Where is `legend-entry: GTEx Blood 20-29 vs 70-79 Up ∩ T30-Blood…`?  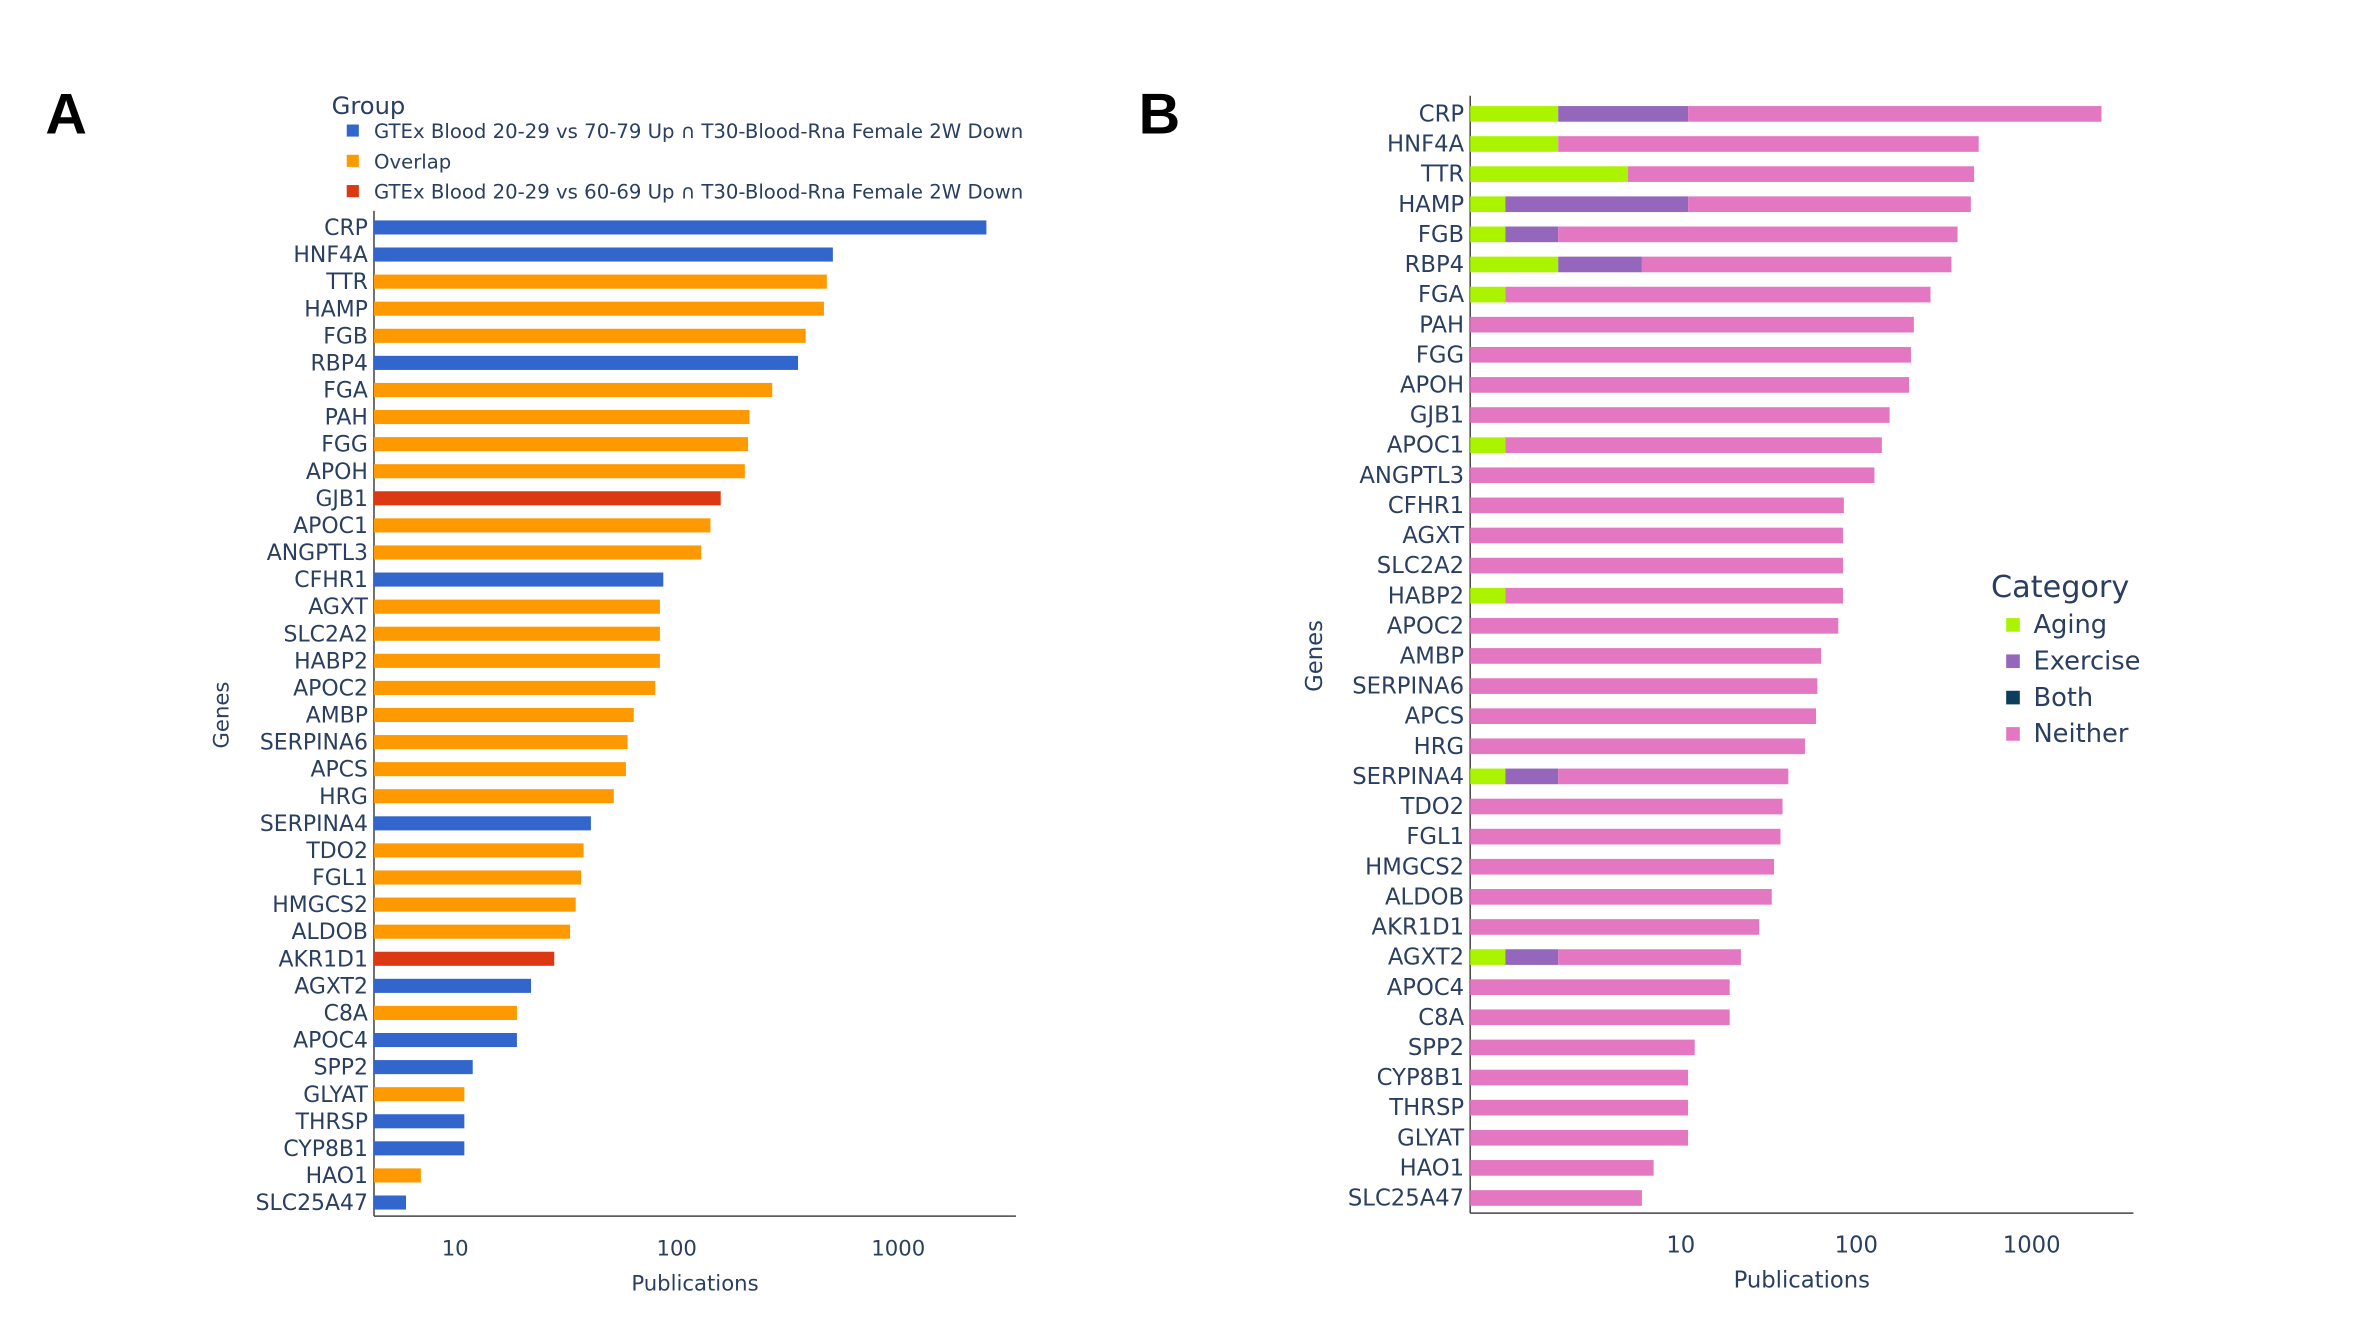 legend-entry: GTEx Blood 20-29 vs 70-79 Up ∩ T30-Blood… is located at coordinates (698, 131).